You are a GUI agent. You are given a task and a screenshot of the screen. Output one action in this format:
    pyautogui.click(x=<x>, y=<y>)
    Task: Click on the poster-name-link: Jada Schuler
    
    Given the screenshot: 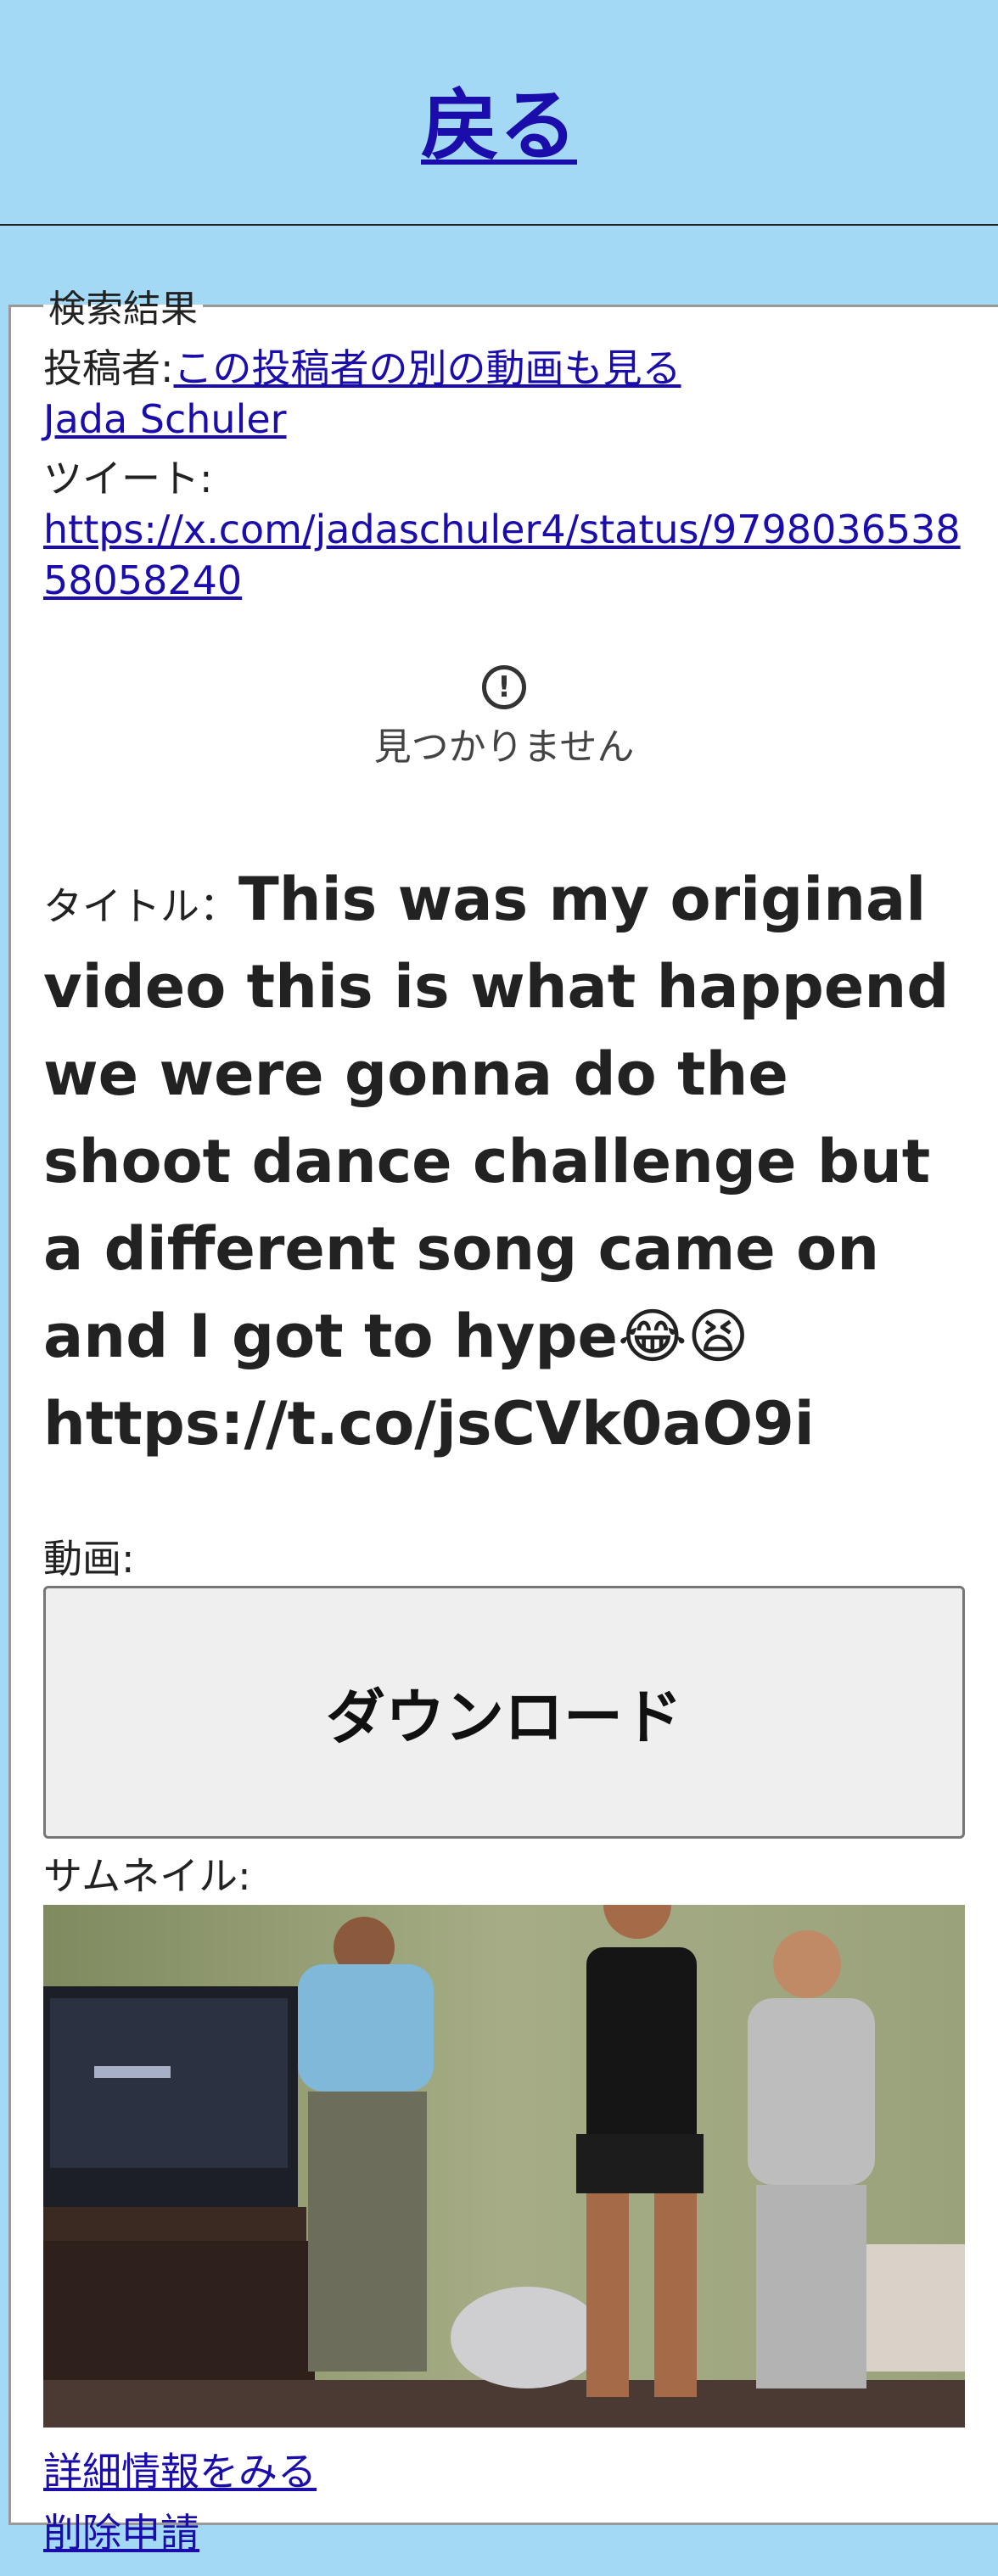 What is the action you would take?
    pyautogui.click(x=165, y=419)
    